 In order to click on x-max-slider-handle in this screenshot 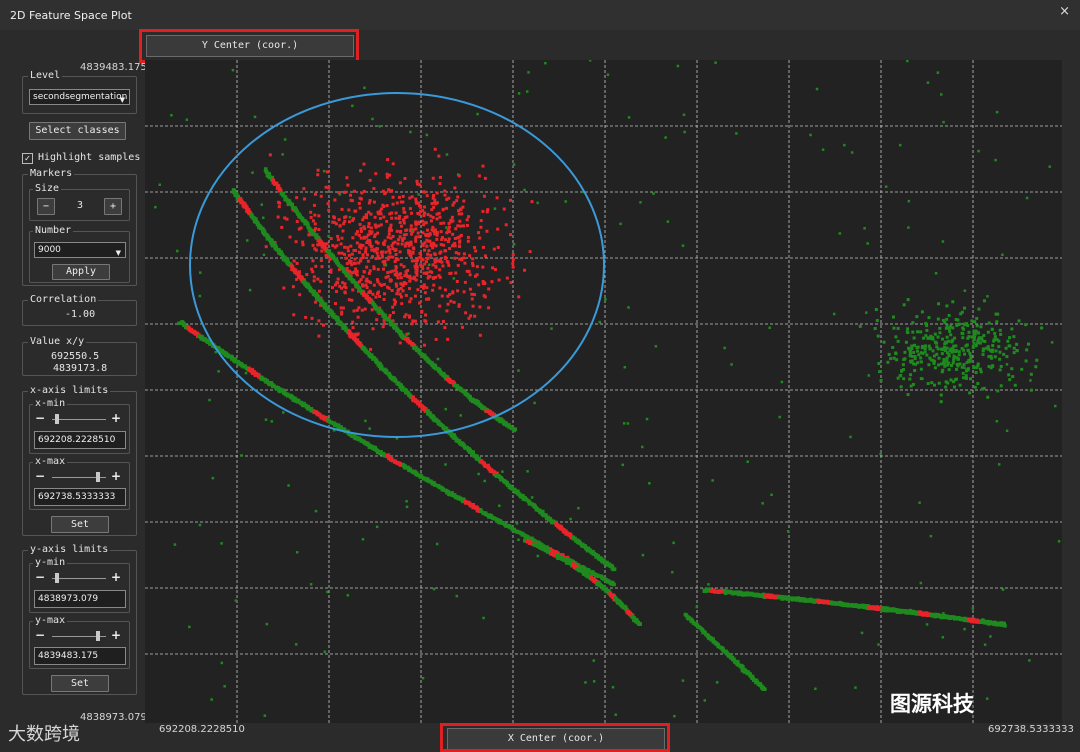, I will do `click(97, 477)`.